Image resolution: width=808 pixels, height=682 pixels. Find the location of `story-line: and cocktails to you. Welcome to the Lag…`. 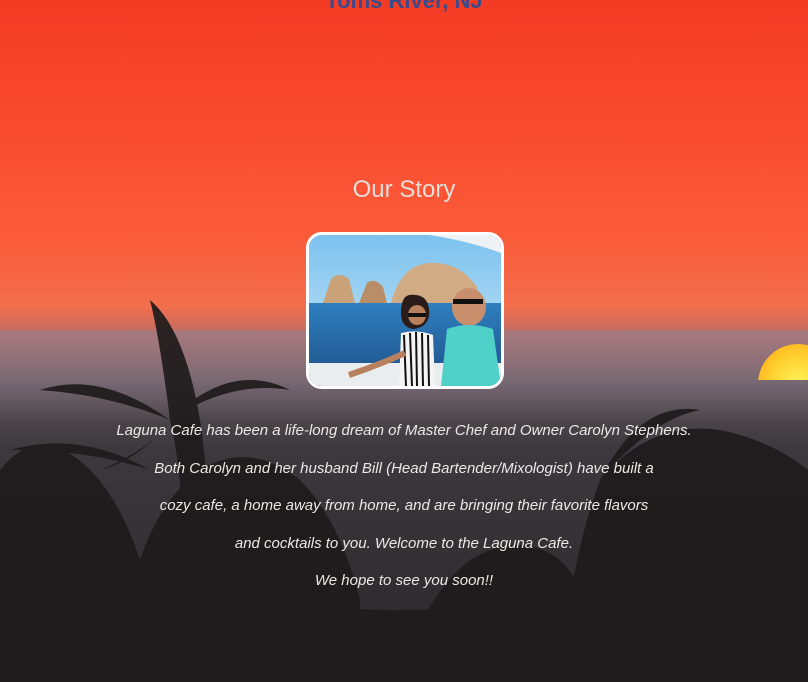

story-line: and cocktails to you. Welcome to the Lag… is located at coordinates (404, 543).